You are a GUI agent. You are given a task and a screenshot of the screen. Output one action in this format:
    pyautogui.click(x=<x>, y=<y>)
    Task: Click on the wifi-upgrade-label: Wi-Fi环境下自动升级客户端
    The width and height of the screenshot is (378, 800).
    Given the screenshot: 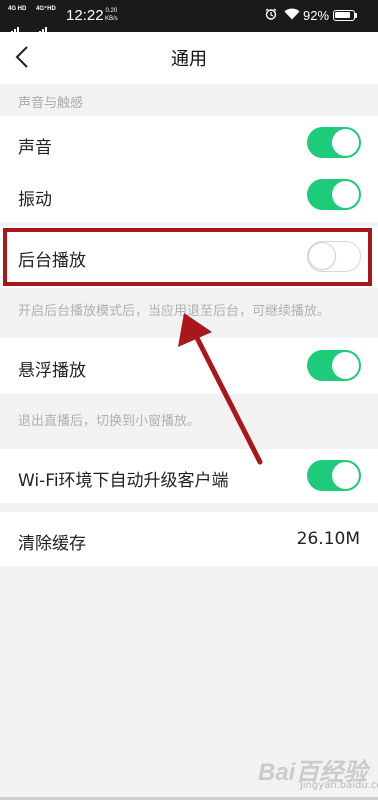 What is the action you would take?
    pyautogui.click(x=123, y=481)
    